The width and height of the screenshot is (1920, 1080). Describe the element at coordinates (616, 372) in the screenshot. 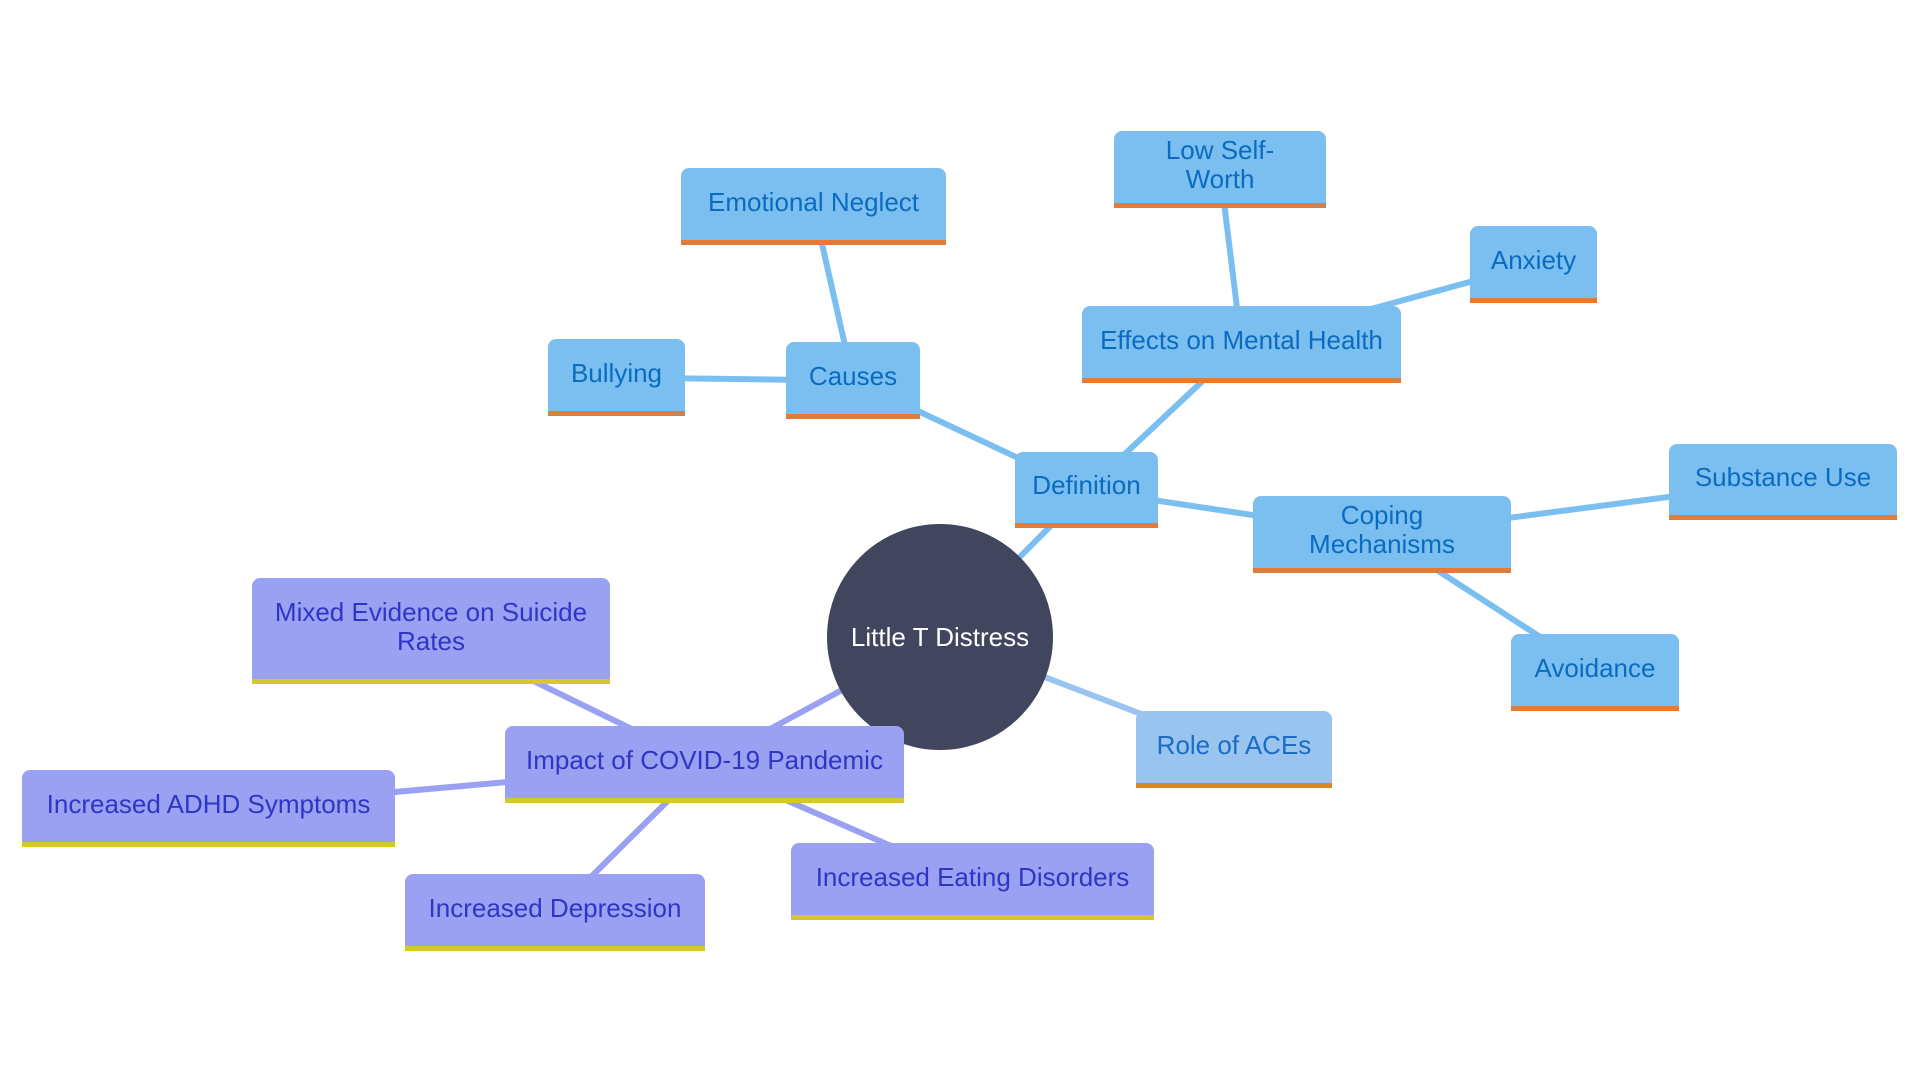

I see `node-label: Bullying` at that location.